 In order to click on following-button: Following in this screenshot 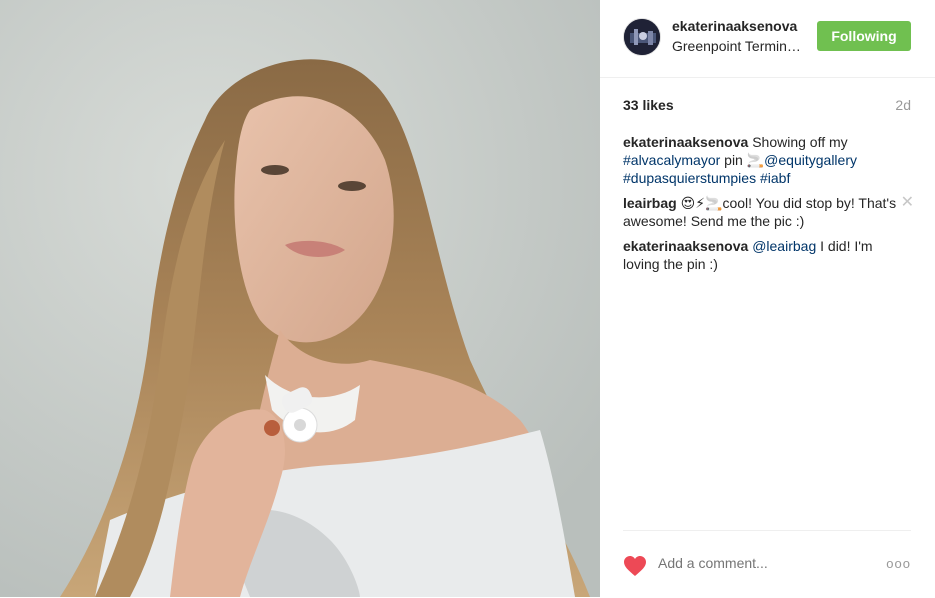, I will do `click(864, 36)`.